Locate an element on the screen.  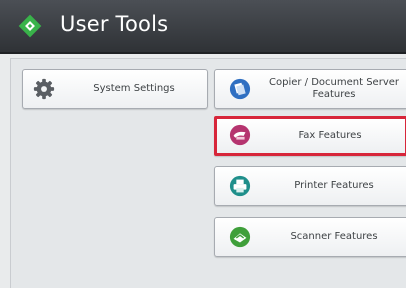
printer-features-button: Printer Features is located at coordinates (310, 186).